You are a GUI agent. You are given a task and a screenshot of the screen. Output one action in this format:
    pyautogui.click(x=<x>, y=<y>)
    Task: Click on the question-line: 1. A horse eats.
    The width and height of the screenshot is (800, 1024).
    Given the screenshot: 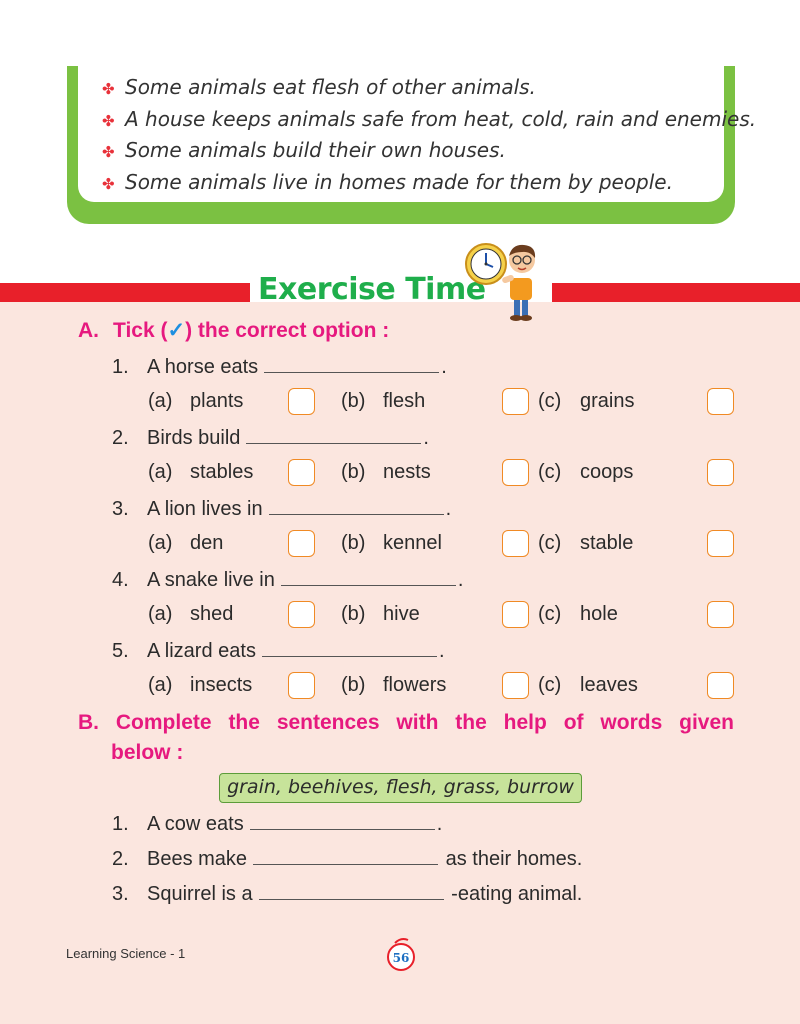 What is the action you would take?
    pyautogui.click(x=279, y=367)
    